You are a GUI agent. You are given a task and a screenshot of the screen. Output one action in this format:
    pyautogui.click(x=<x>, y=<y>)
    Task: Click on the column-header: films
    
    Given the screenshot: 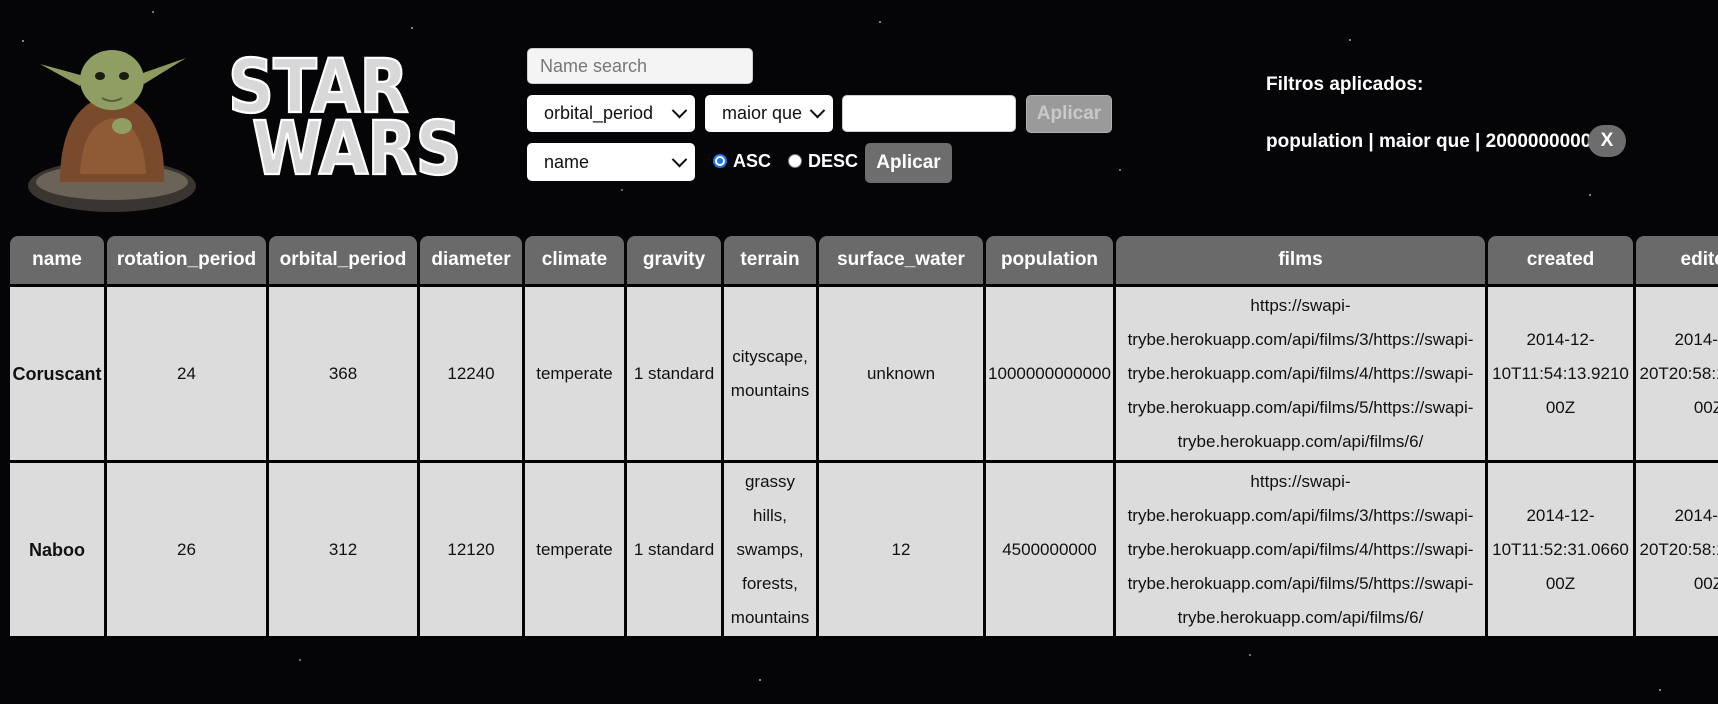 What is the action you would take?
    pyautogui.click(x=1300, y=261)
    